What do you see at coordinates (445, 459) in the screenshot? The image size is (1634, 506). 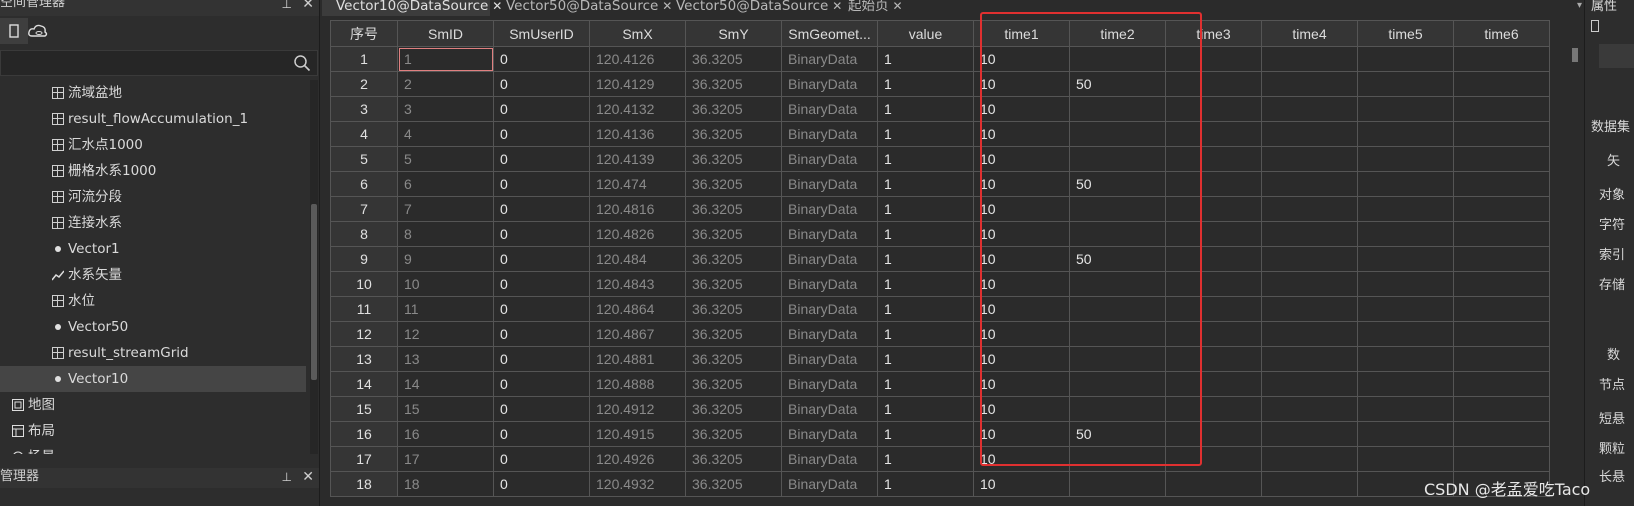 I see `table-cell: 17` at bounding box center [445, 459].